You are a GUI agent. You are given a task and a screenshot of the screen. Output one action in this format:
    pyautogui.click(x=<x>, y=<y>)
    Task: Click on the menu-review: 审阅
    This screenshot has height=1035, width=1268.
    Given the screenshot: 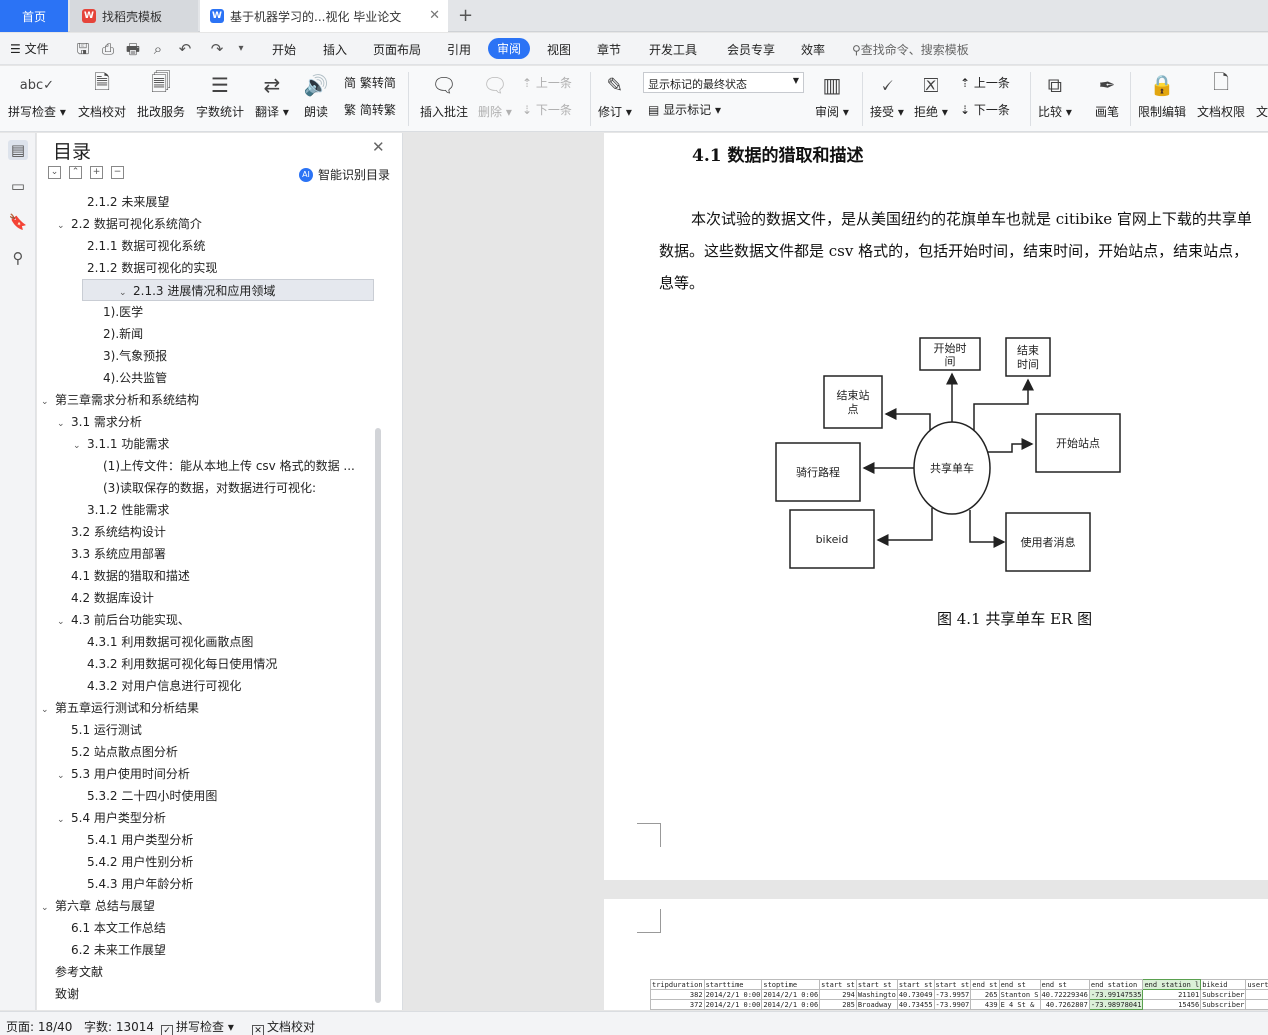 What is the action you would take?
    pyautogui.click(x=509, y=48)
    